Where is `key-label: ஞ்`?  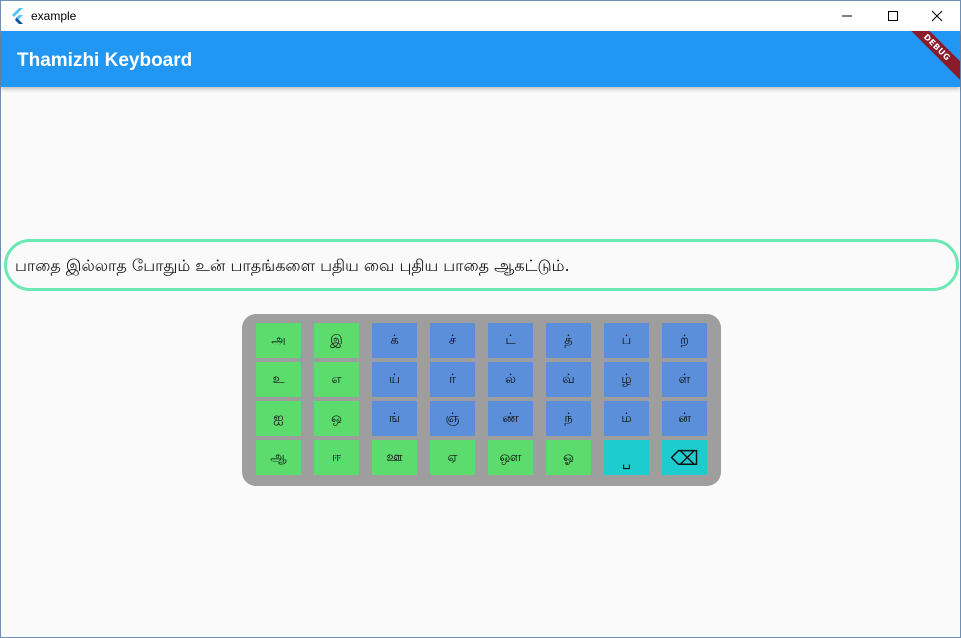
key-label: ஞ் is located at coordinates (452, 418).